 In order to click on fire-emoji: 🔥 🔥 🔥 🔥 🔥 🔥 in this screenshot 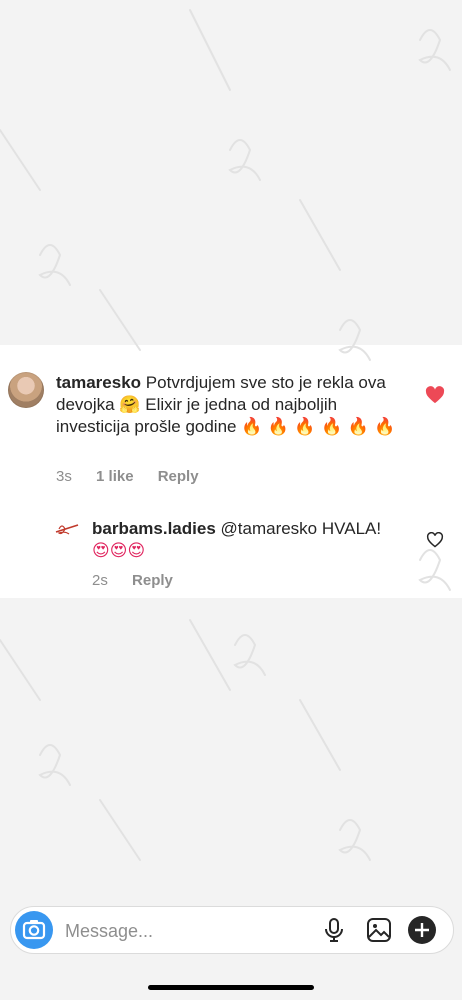, I will do `click(318, 427)`.